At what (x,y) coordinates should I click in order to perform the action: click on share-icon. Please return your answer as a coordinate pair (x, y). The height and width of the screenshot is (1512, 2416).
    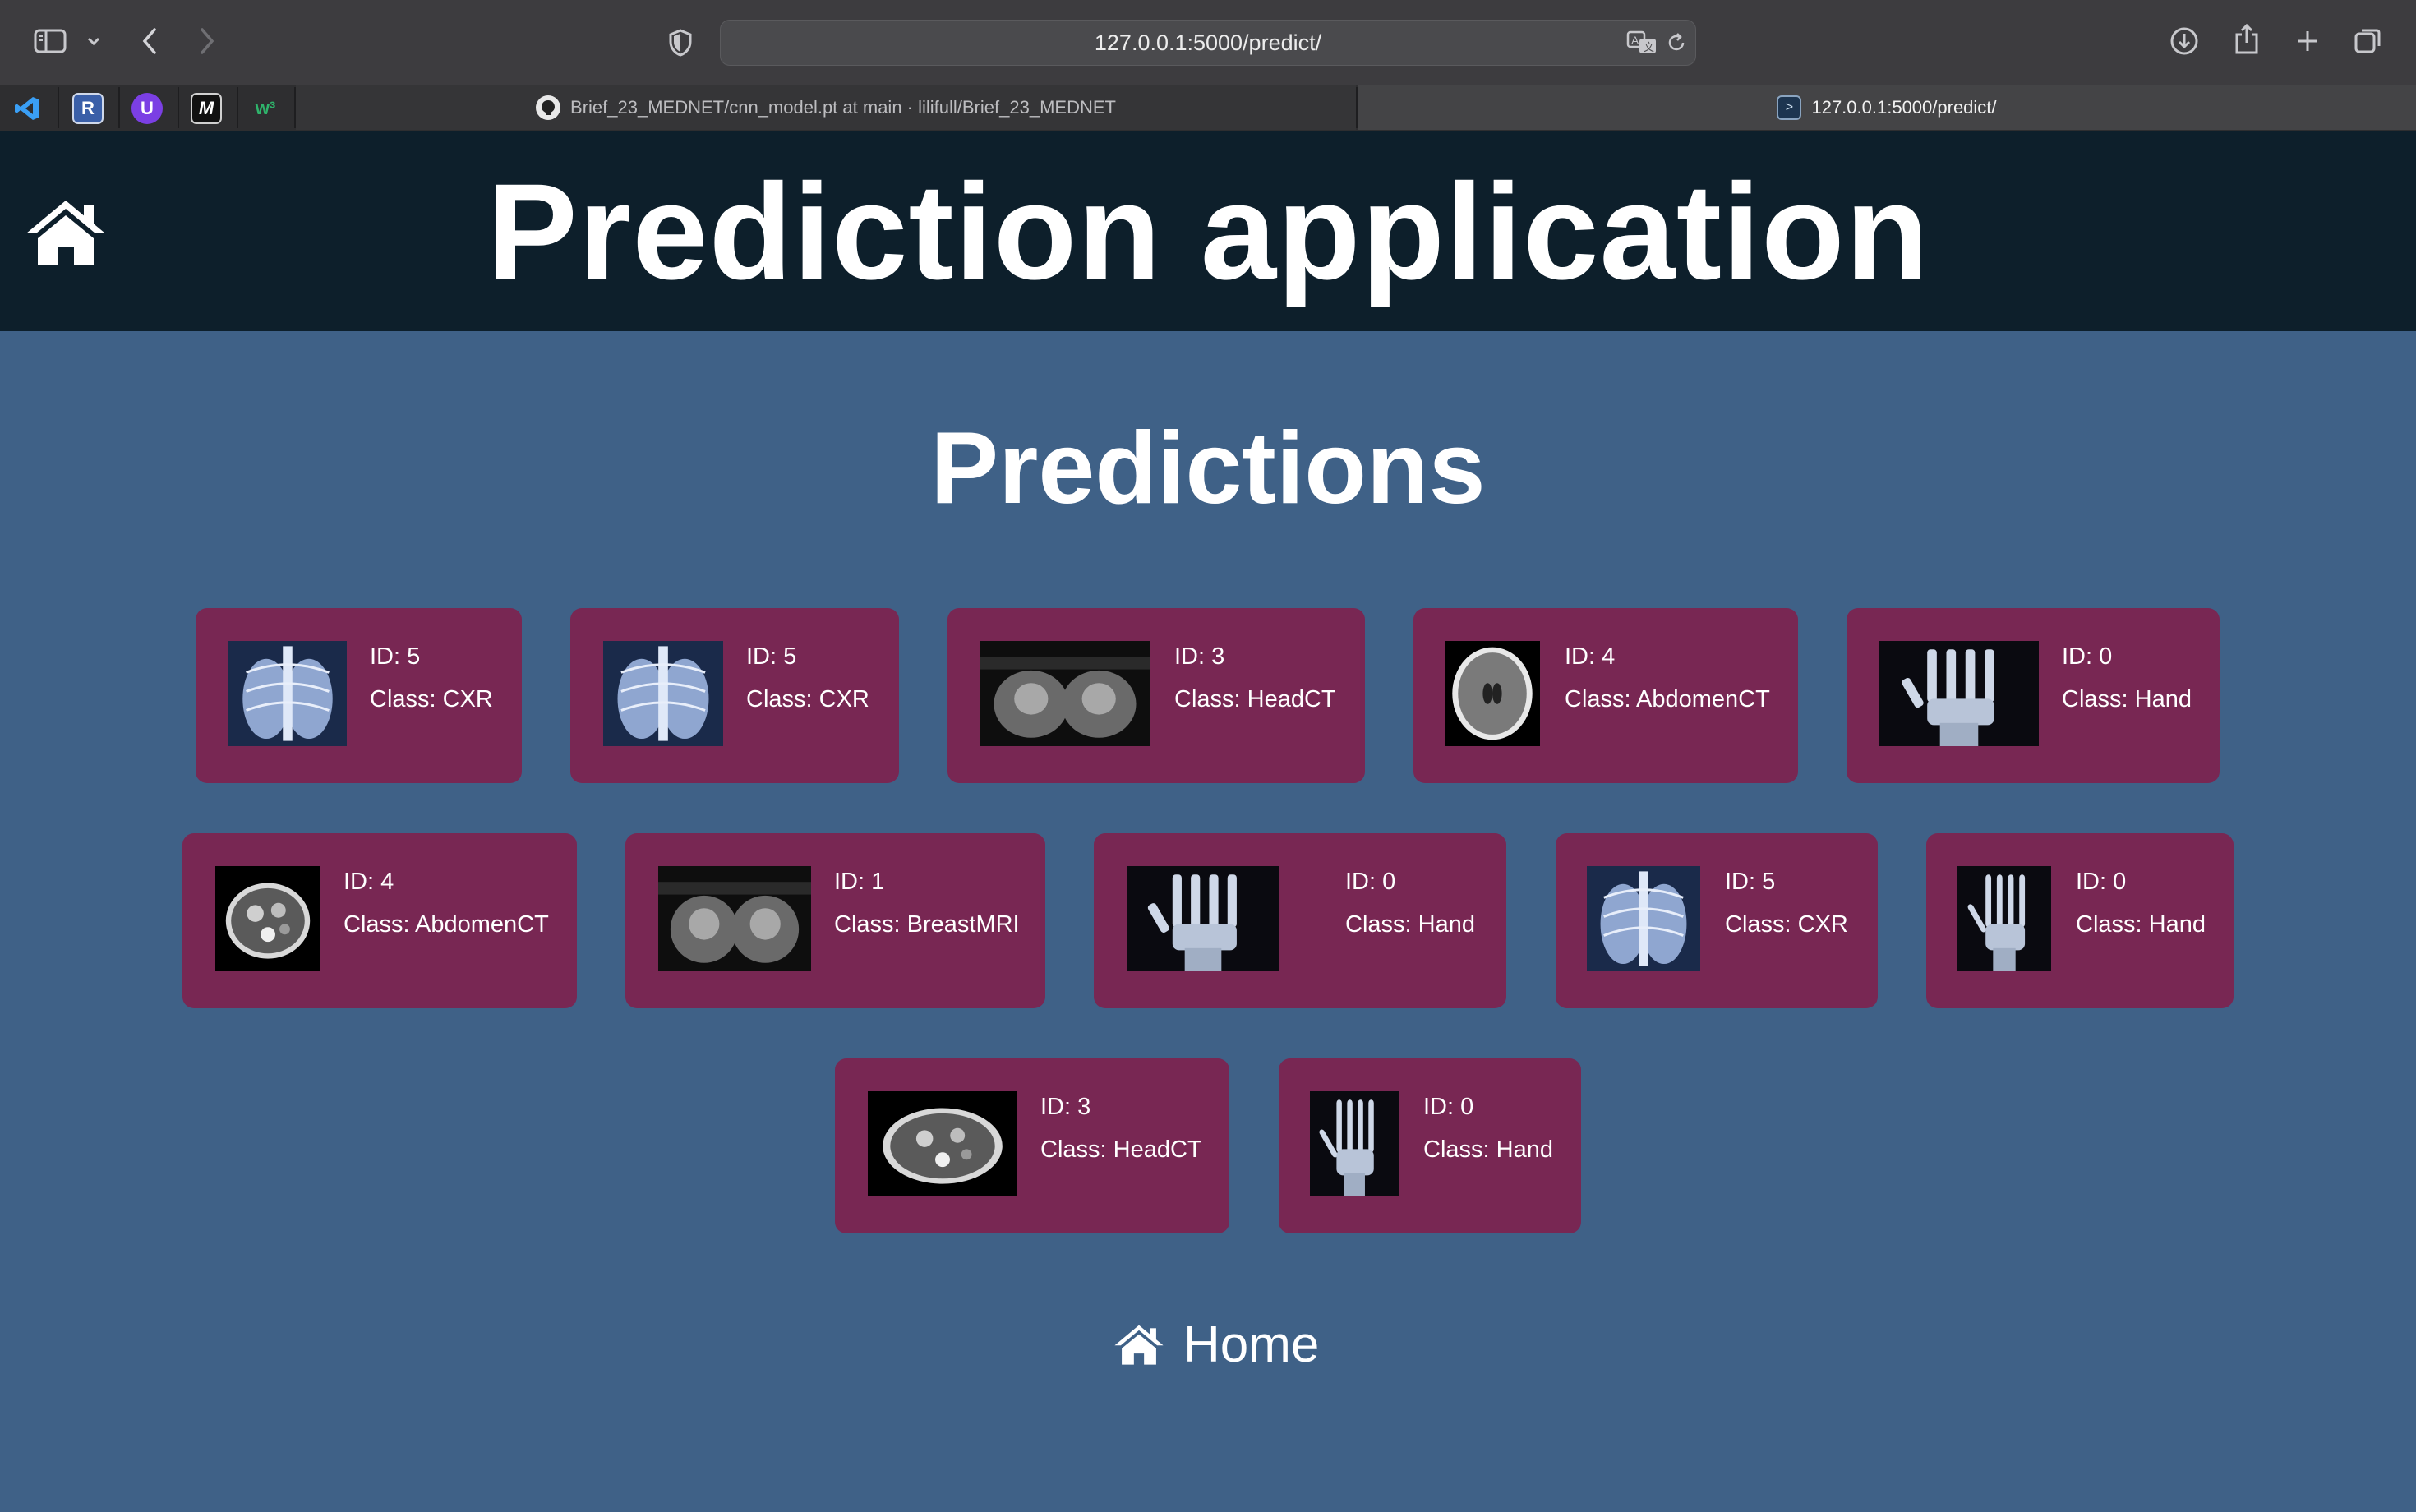
    Looking at the image, I should click on (2247, 39).